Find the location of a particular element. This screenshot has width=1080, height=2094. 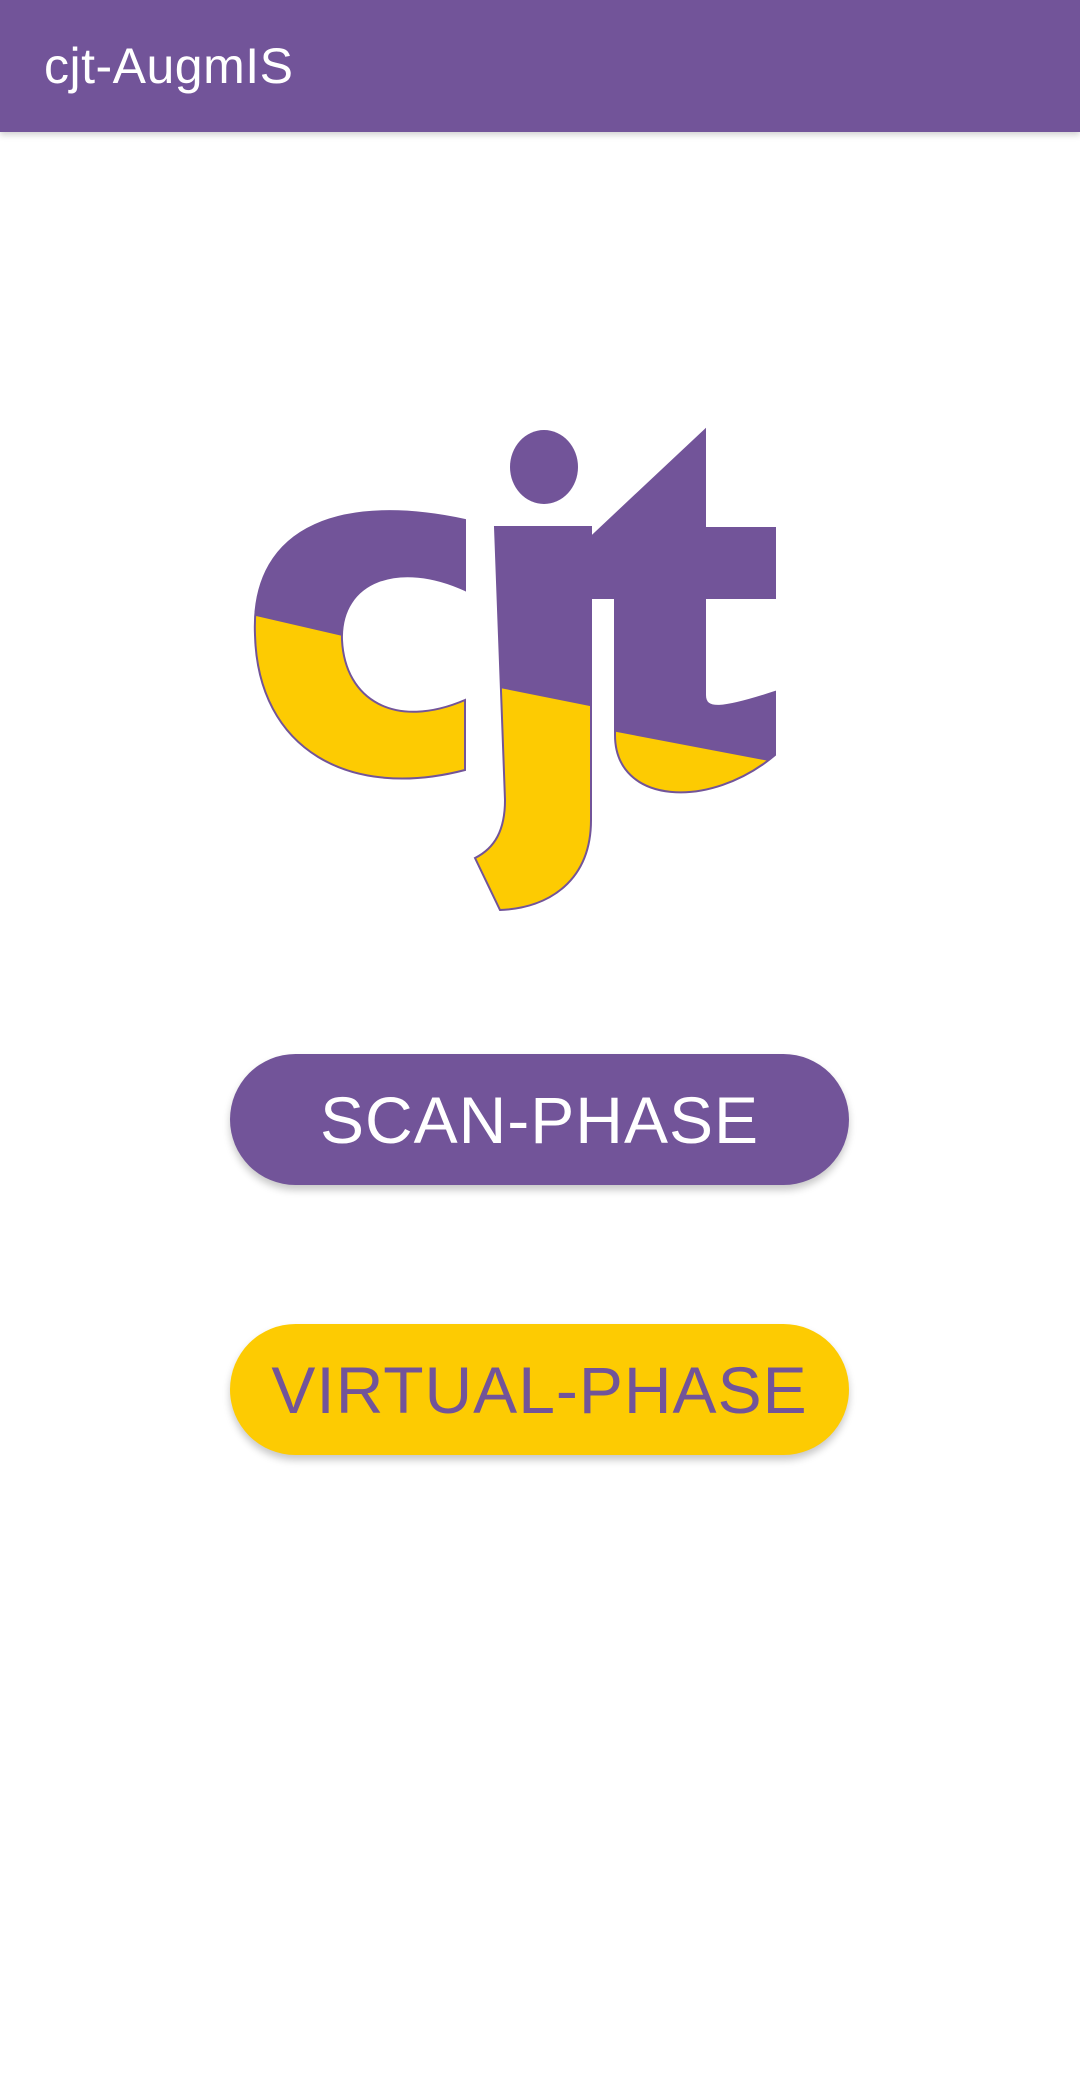

logo-j-dot is located at coordinates (544, 467).